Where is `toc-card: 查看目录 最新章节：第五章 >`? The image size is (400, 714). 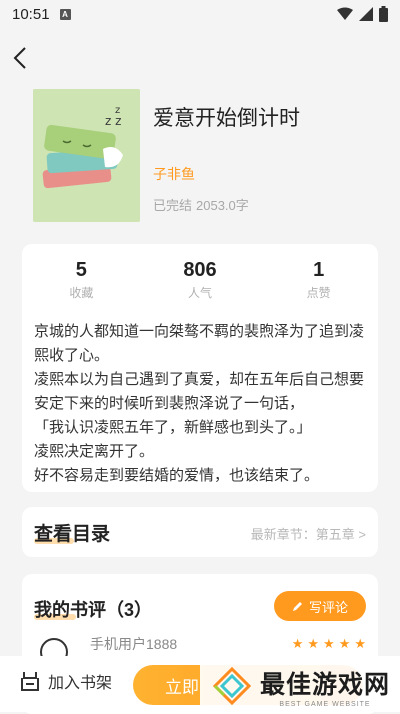
toc-card: 查看目录 最新章节：第五章 > is located at coordinates (200, 532).